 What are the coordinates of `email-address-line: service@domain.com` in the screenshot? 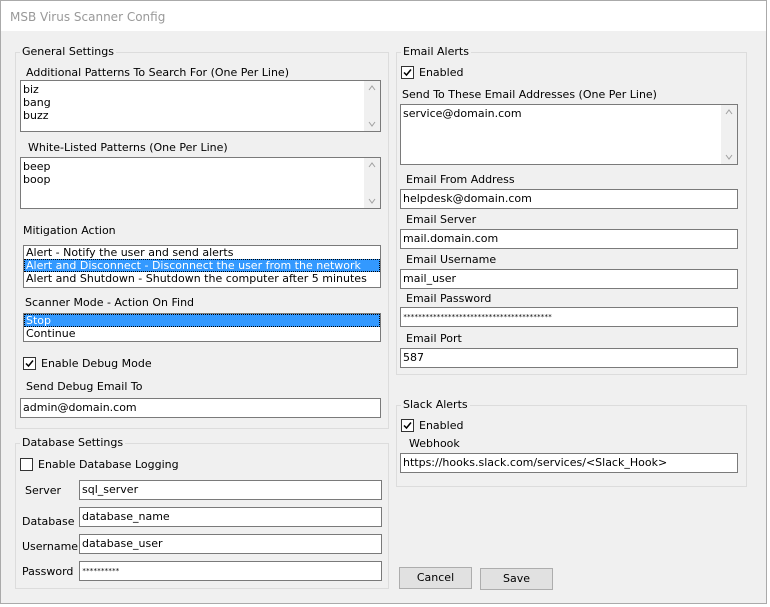 It's located at (462, 113).